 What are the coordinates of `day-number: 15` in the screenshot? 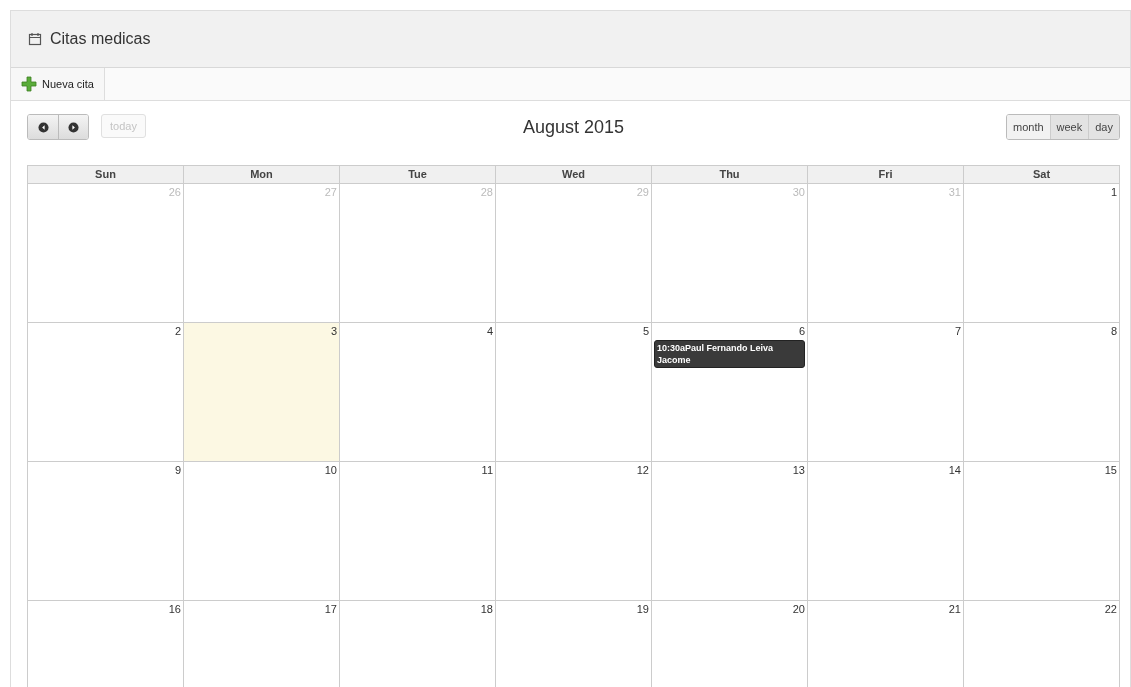 It's located at (1110, 470).